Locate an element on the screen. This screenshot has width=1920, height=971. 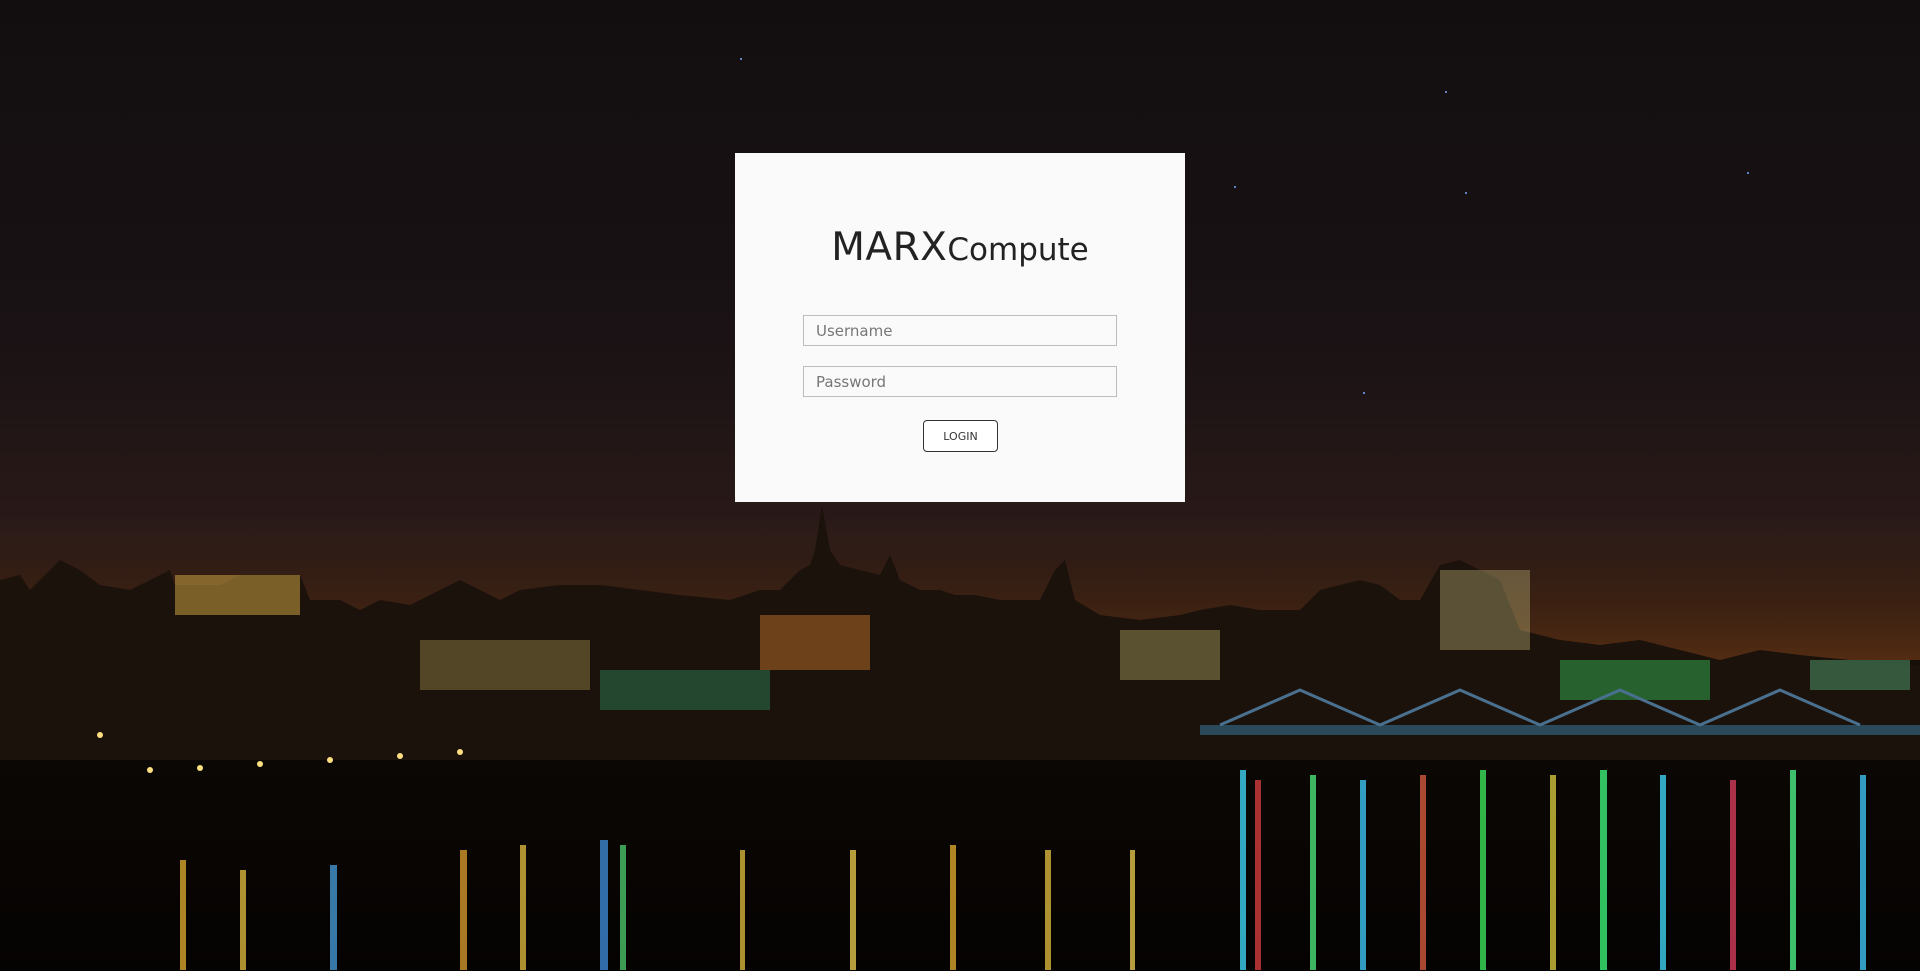
password-input is located at coordinates (960, 381).